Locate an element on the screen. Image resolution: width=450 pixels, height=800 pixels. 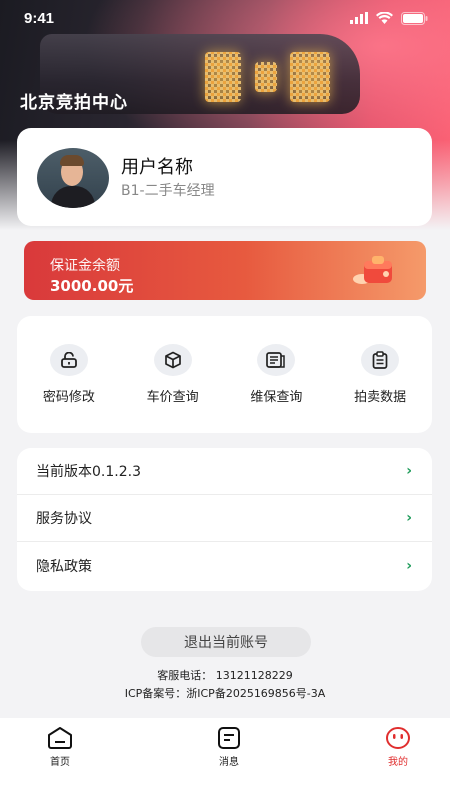
car-price-query-button: 车价查询 is located at coordinates (173, 374).